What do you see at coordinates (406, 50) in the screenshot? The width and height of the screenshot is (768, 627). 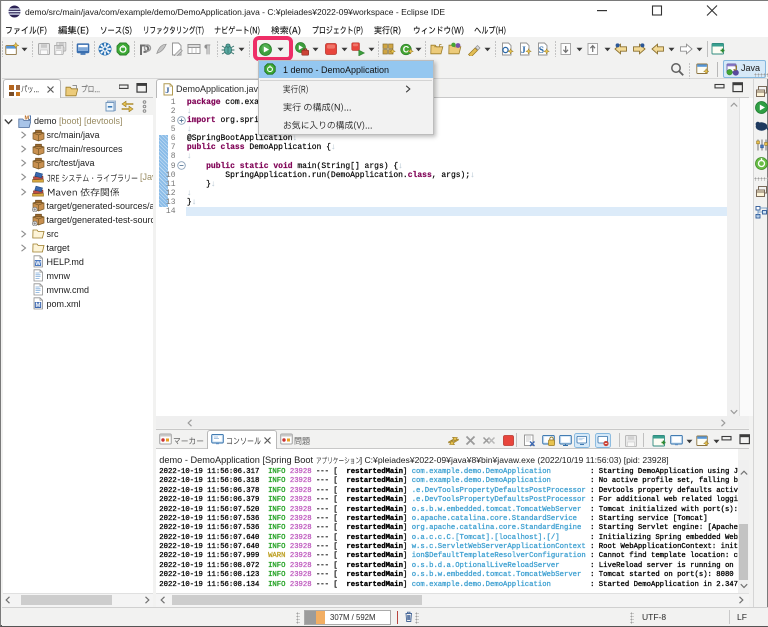 I see `svg-text: C` at bounding box center [406, 50].